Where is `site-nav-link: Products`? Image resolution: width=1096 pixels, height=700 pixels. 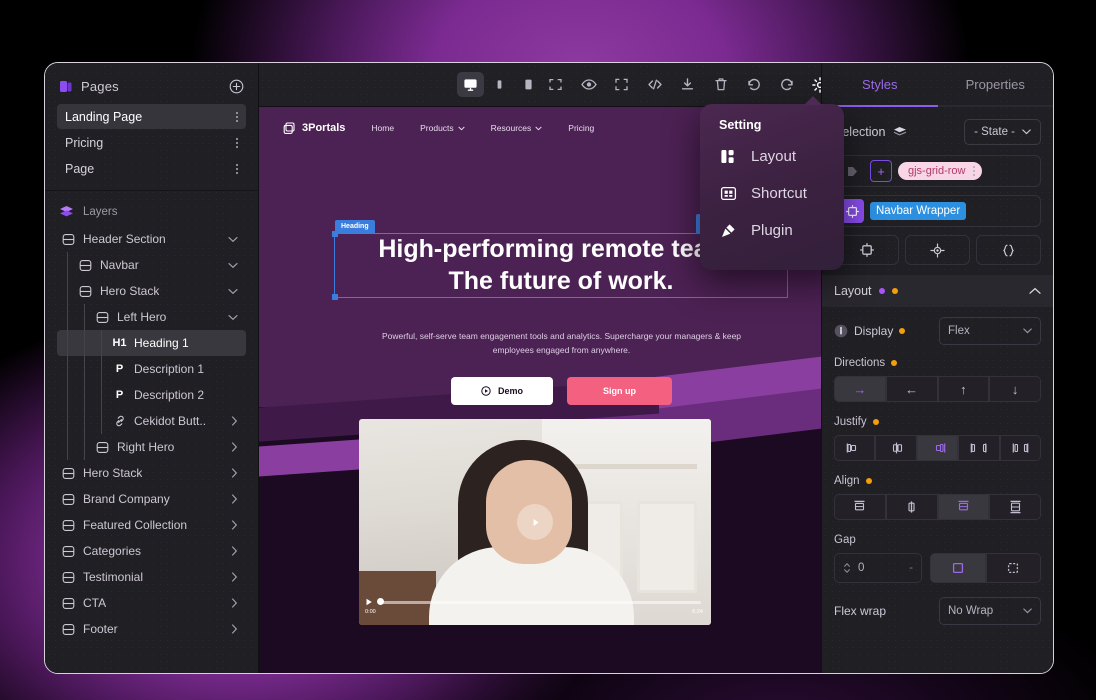 site-nav-link: Products is located at coordinates (442, 128).